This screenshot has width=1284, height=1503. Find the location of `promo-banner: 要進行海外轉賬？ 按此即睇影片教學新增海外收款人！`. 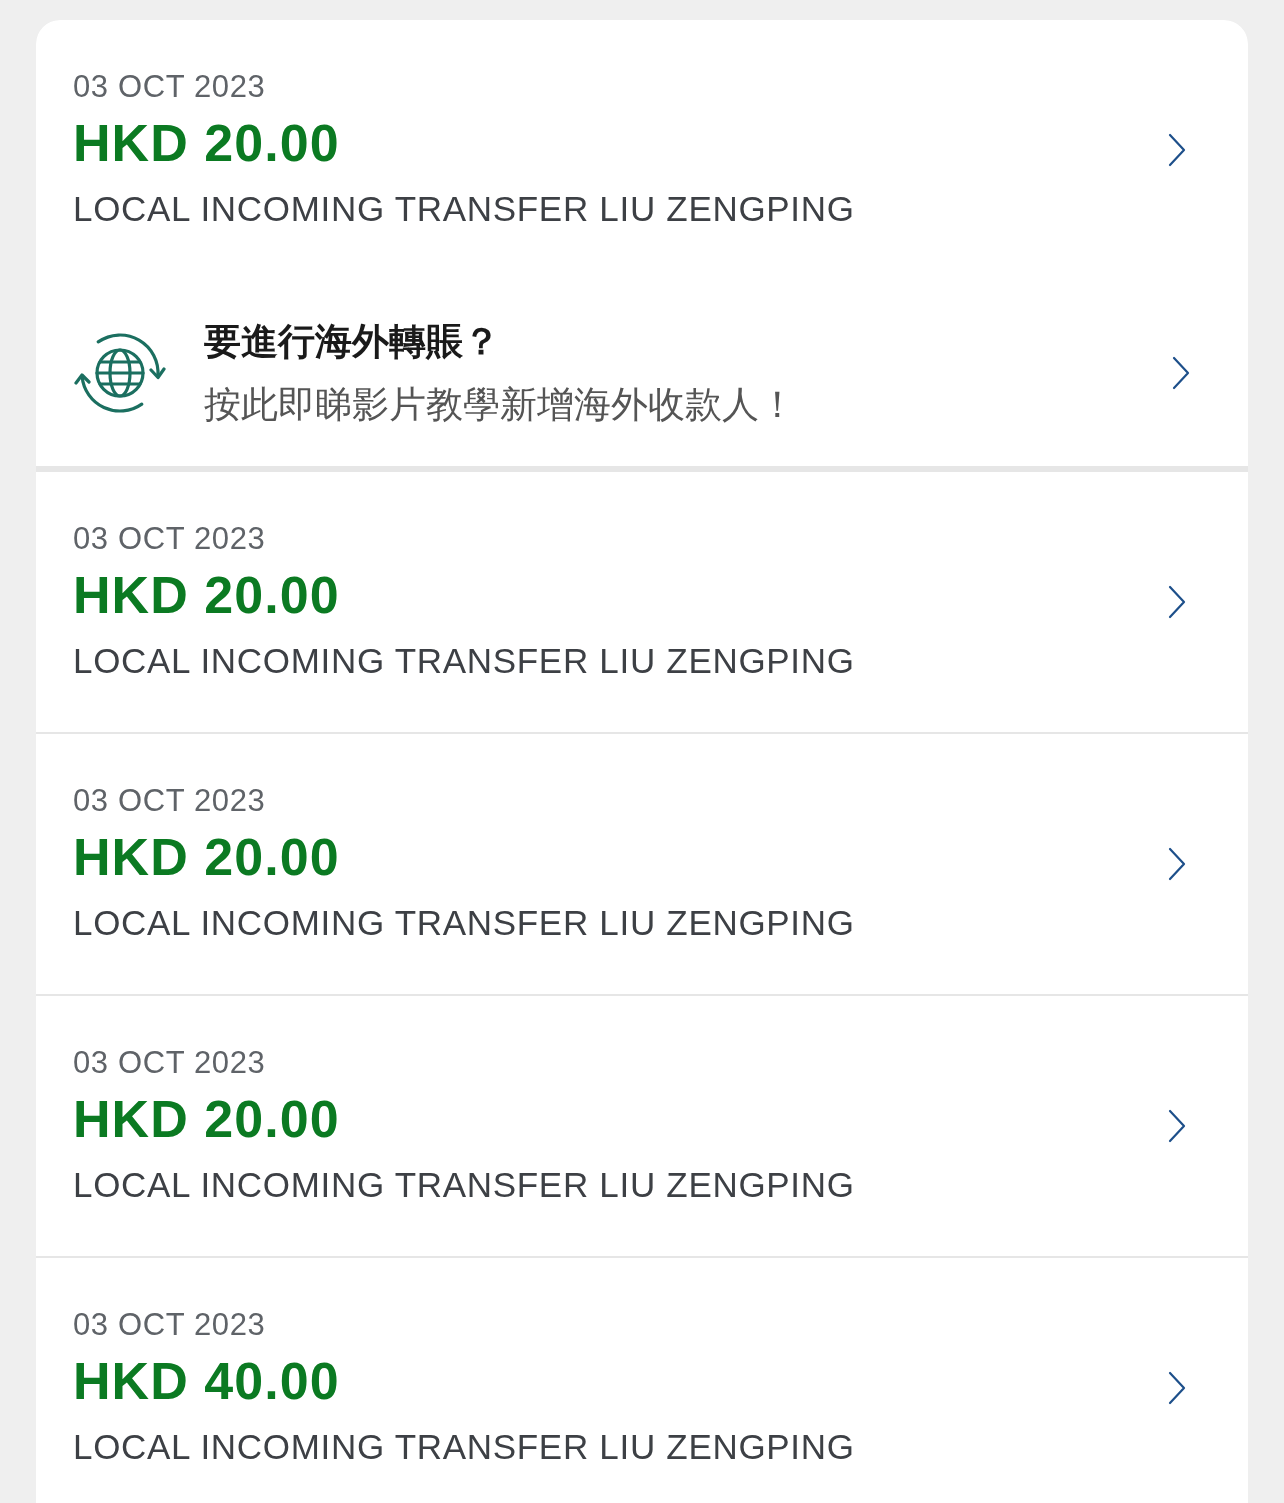

promo-banner: 要進行海外轉賬？ 按此即睇影片教學新增海外收款人！ is located at coordinates (642, 373).